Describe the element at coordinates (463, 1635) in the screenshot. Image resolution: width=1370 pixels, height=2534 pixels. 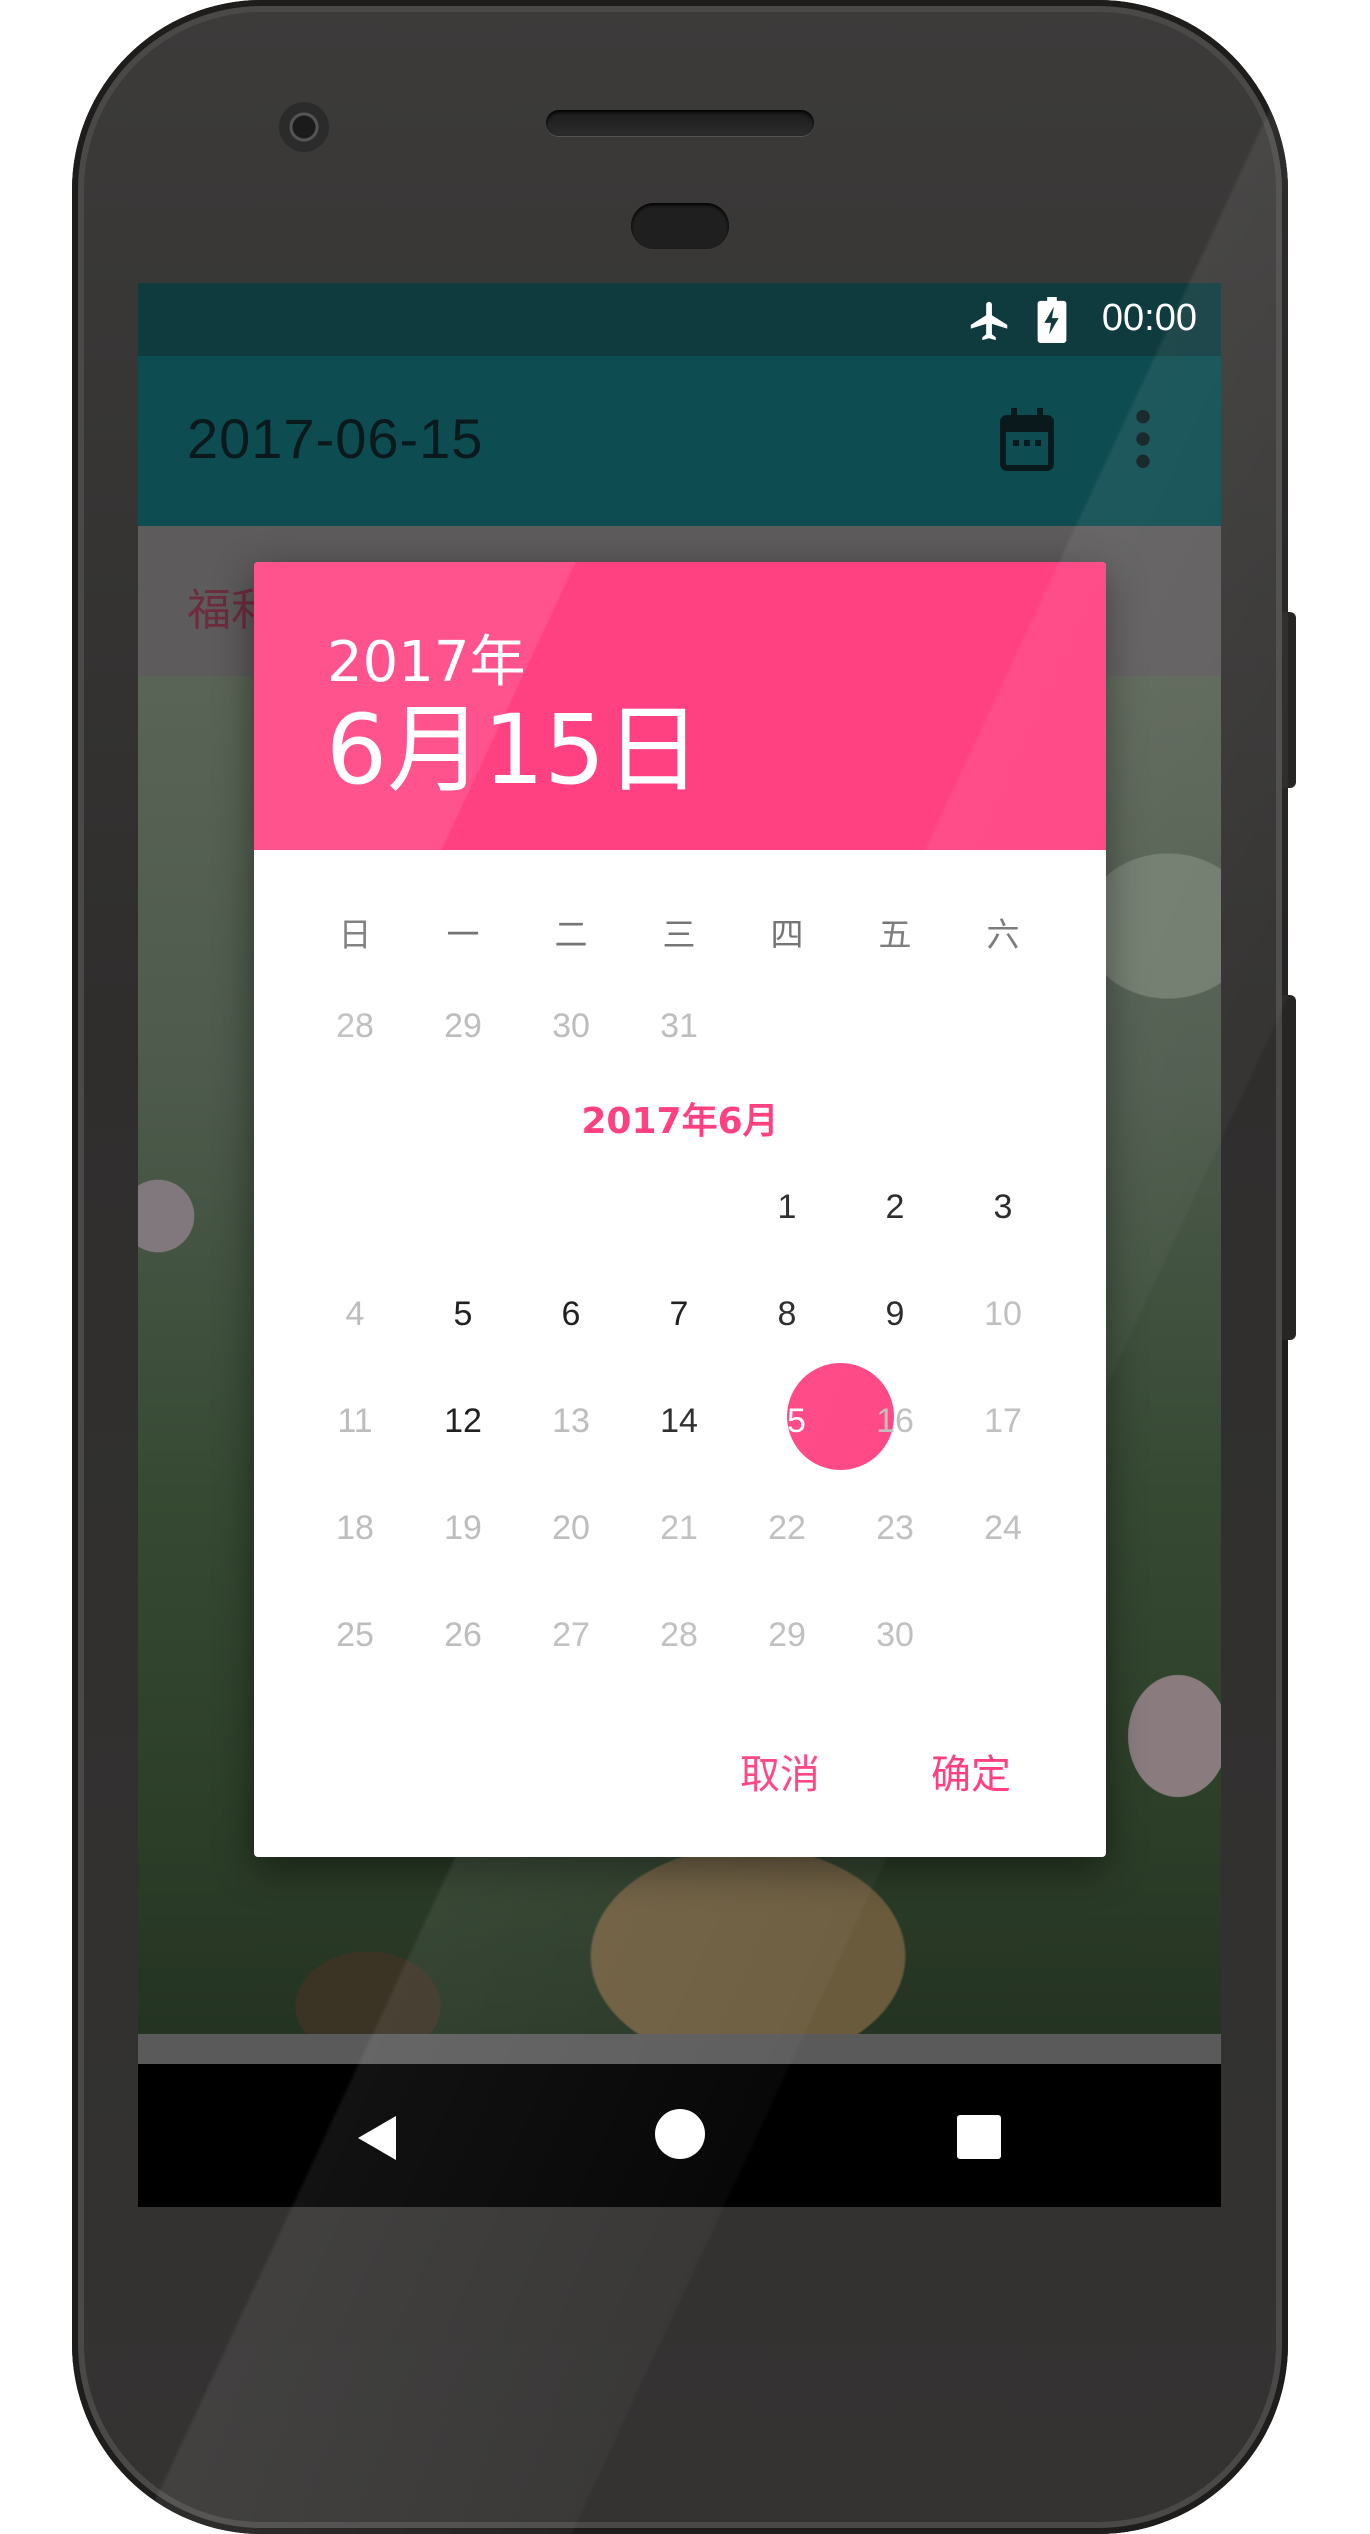
I see `calendar-day: 26` at that location.